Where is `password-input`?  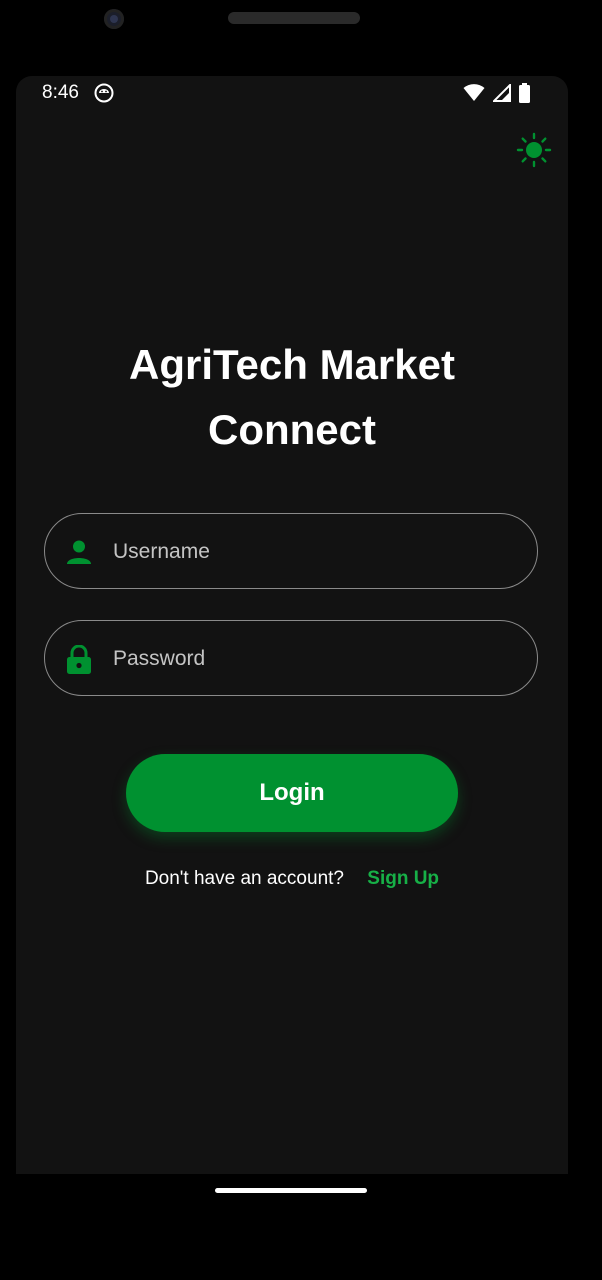 password-input is located at coordinates (313, 659).